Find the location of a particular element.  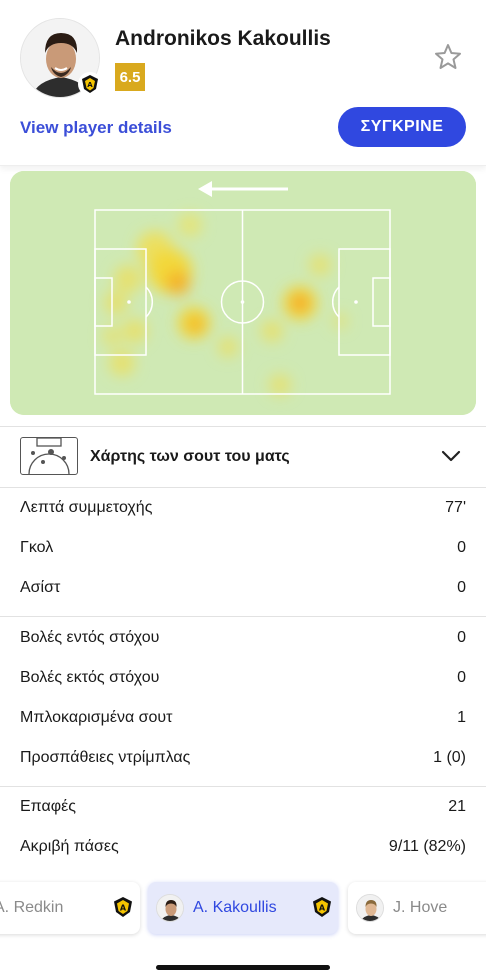

stat-value: 9/11 (82%) is located at coordinates (427, 846).